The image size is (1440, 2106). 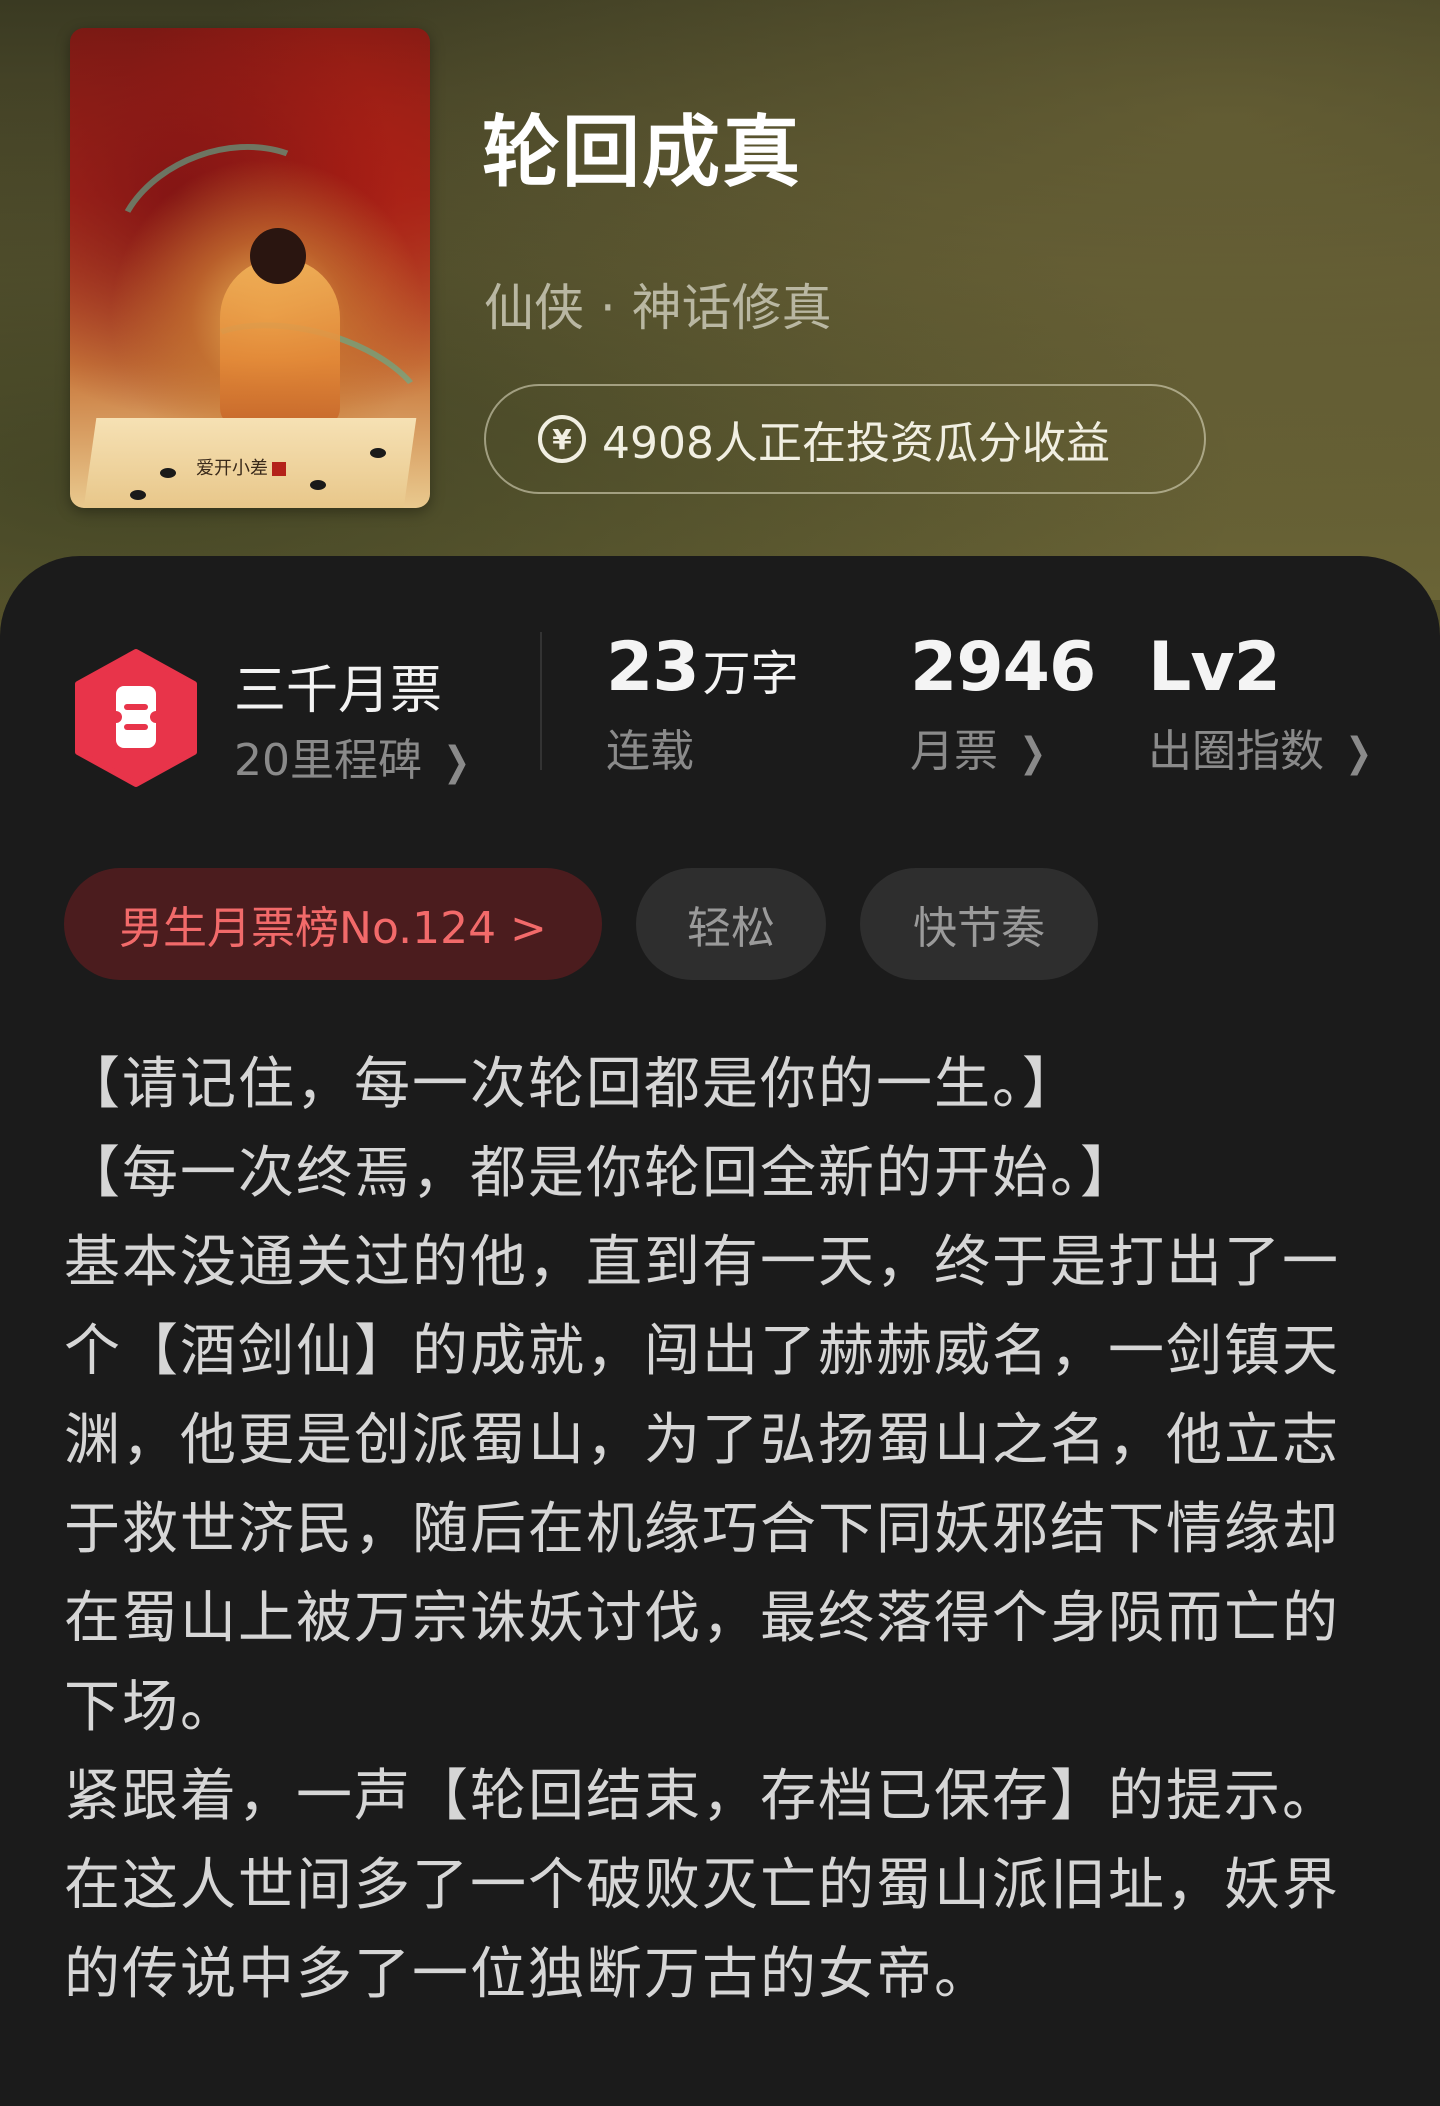 What do you see at coordinates (241, 467) in the screenshot?
I see `cover-author: 爱开小差` at bounding box center [241, 467].